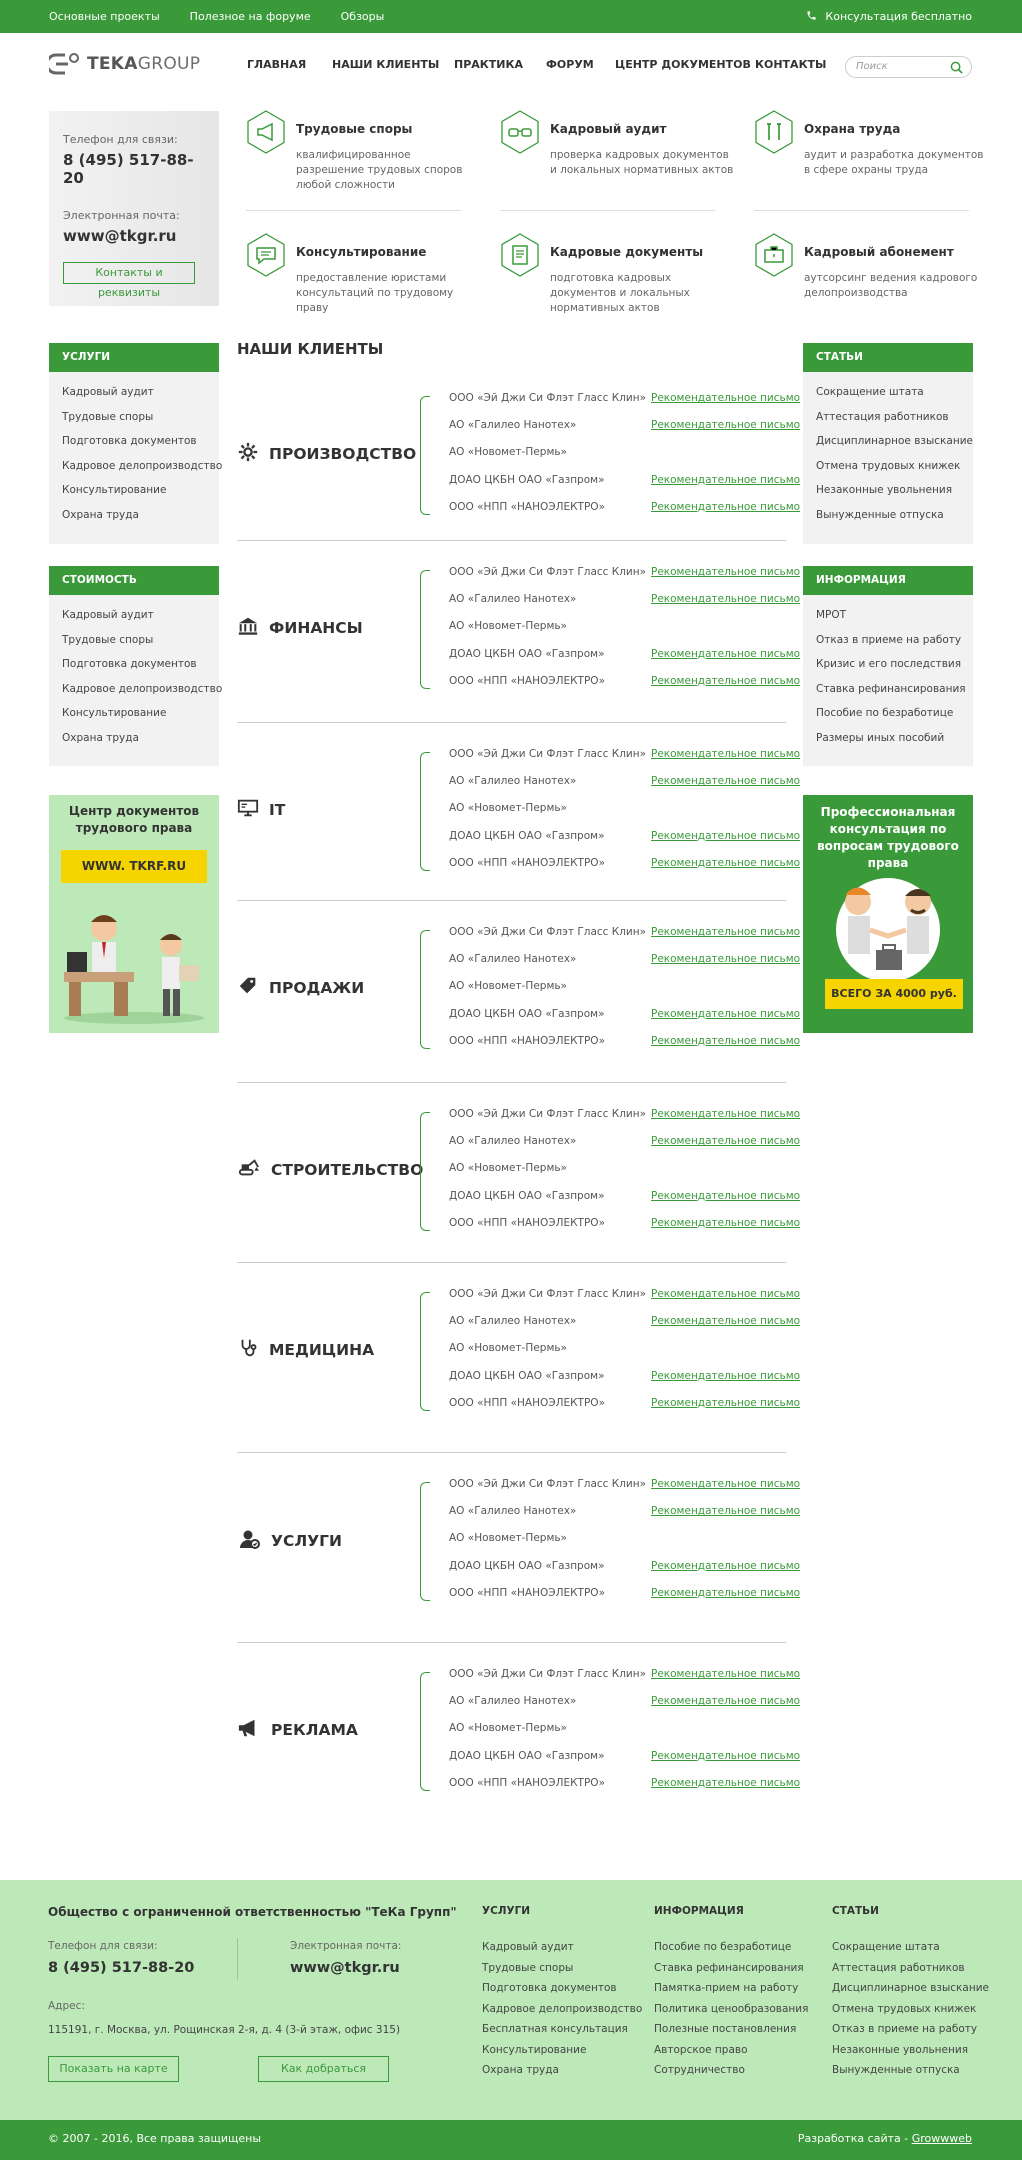 This screenshot has width=1022, height=2160. Describe the element at coordinates (731, 1988) in the screenshot. I see `footer-link: Памятка-прием на работу` at that location.